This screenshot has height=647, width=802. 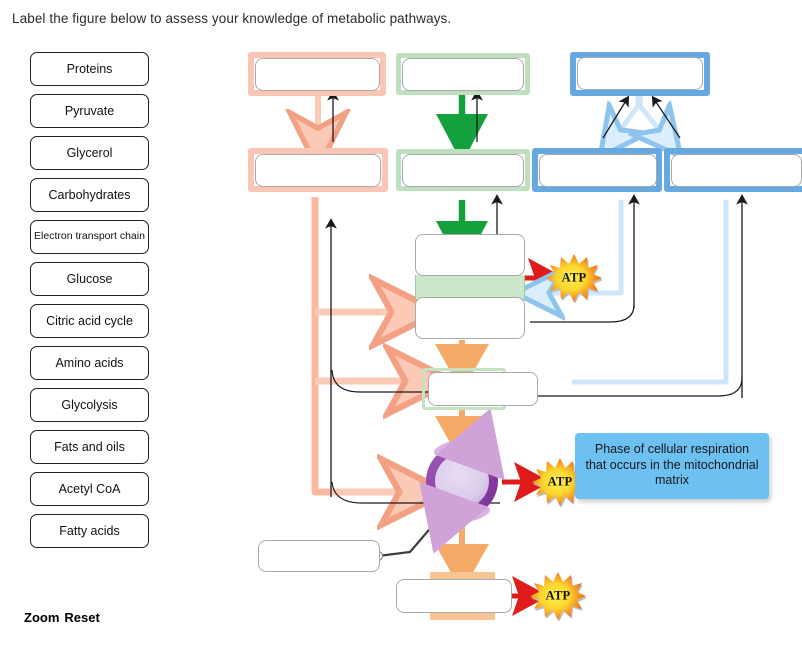 I want to click on atp-burst-electron-transport-chain: ATP, so click(x=558, y=596).